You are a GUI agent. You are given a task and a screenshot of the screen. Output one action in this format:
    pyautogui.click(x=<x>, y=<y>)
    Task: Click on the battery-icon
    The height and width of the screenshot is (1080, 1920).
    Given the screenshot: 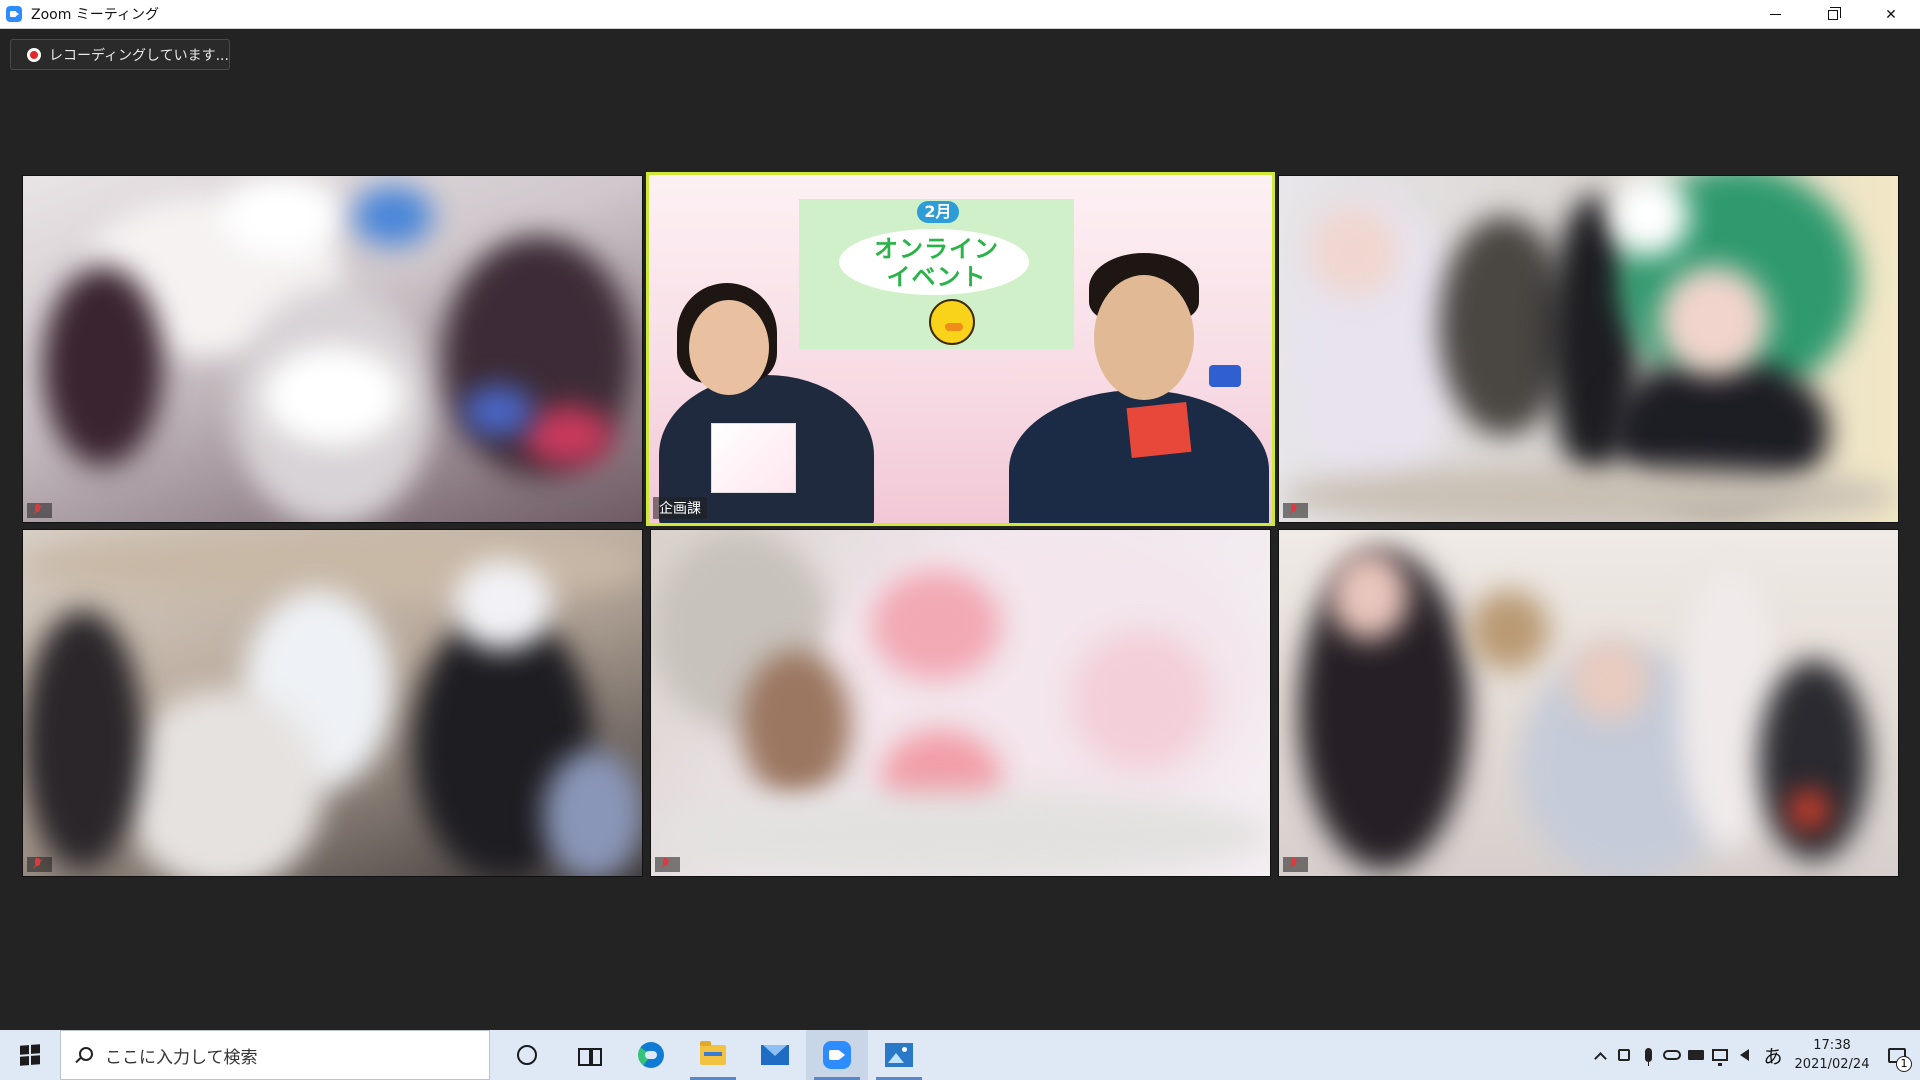 What is the action you would take?
    pyautogui.click(x=1696, y=1055)
    